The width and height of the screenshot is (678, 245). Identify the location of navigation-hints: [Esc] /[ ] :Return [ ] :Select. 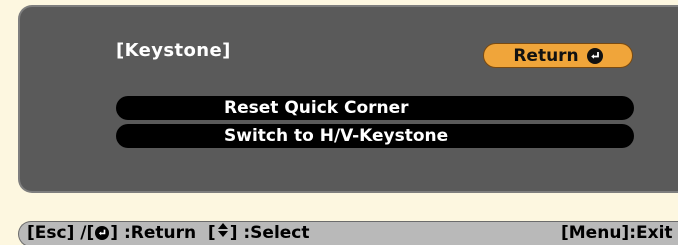
(168, 233).